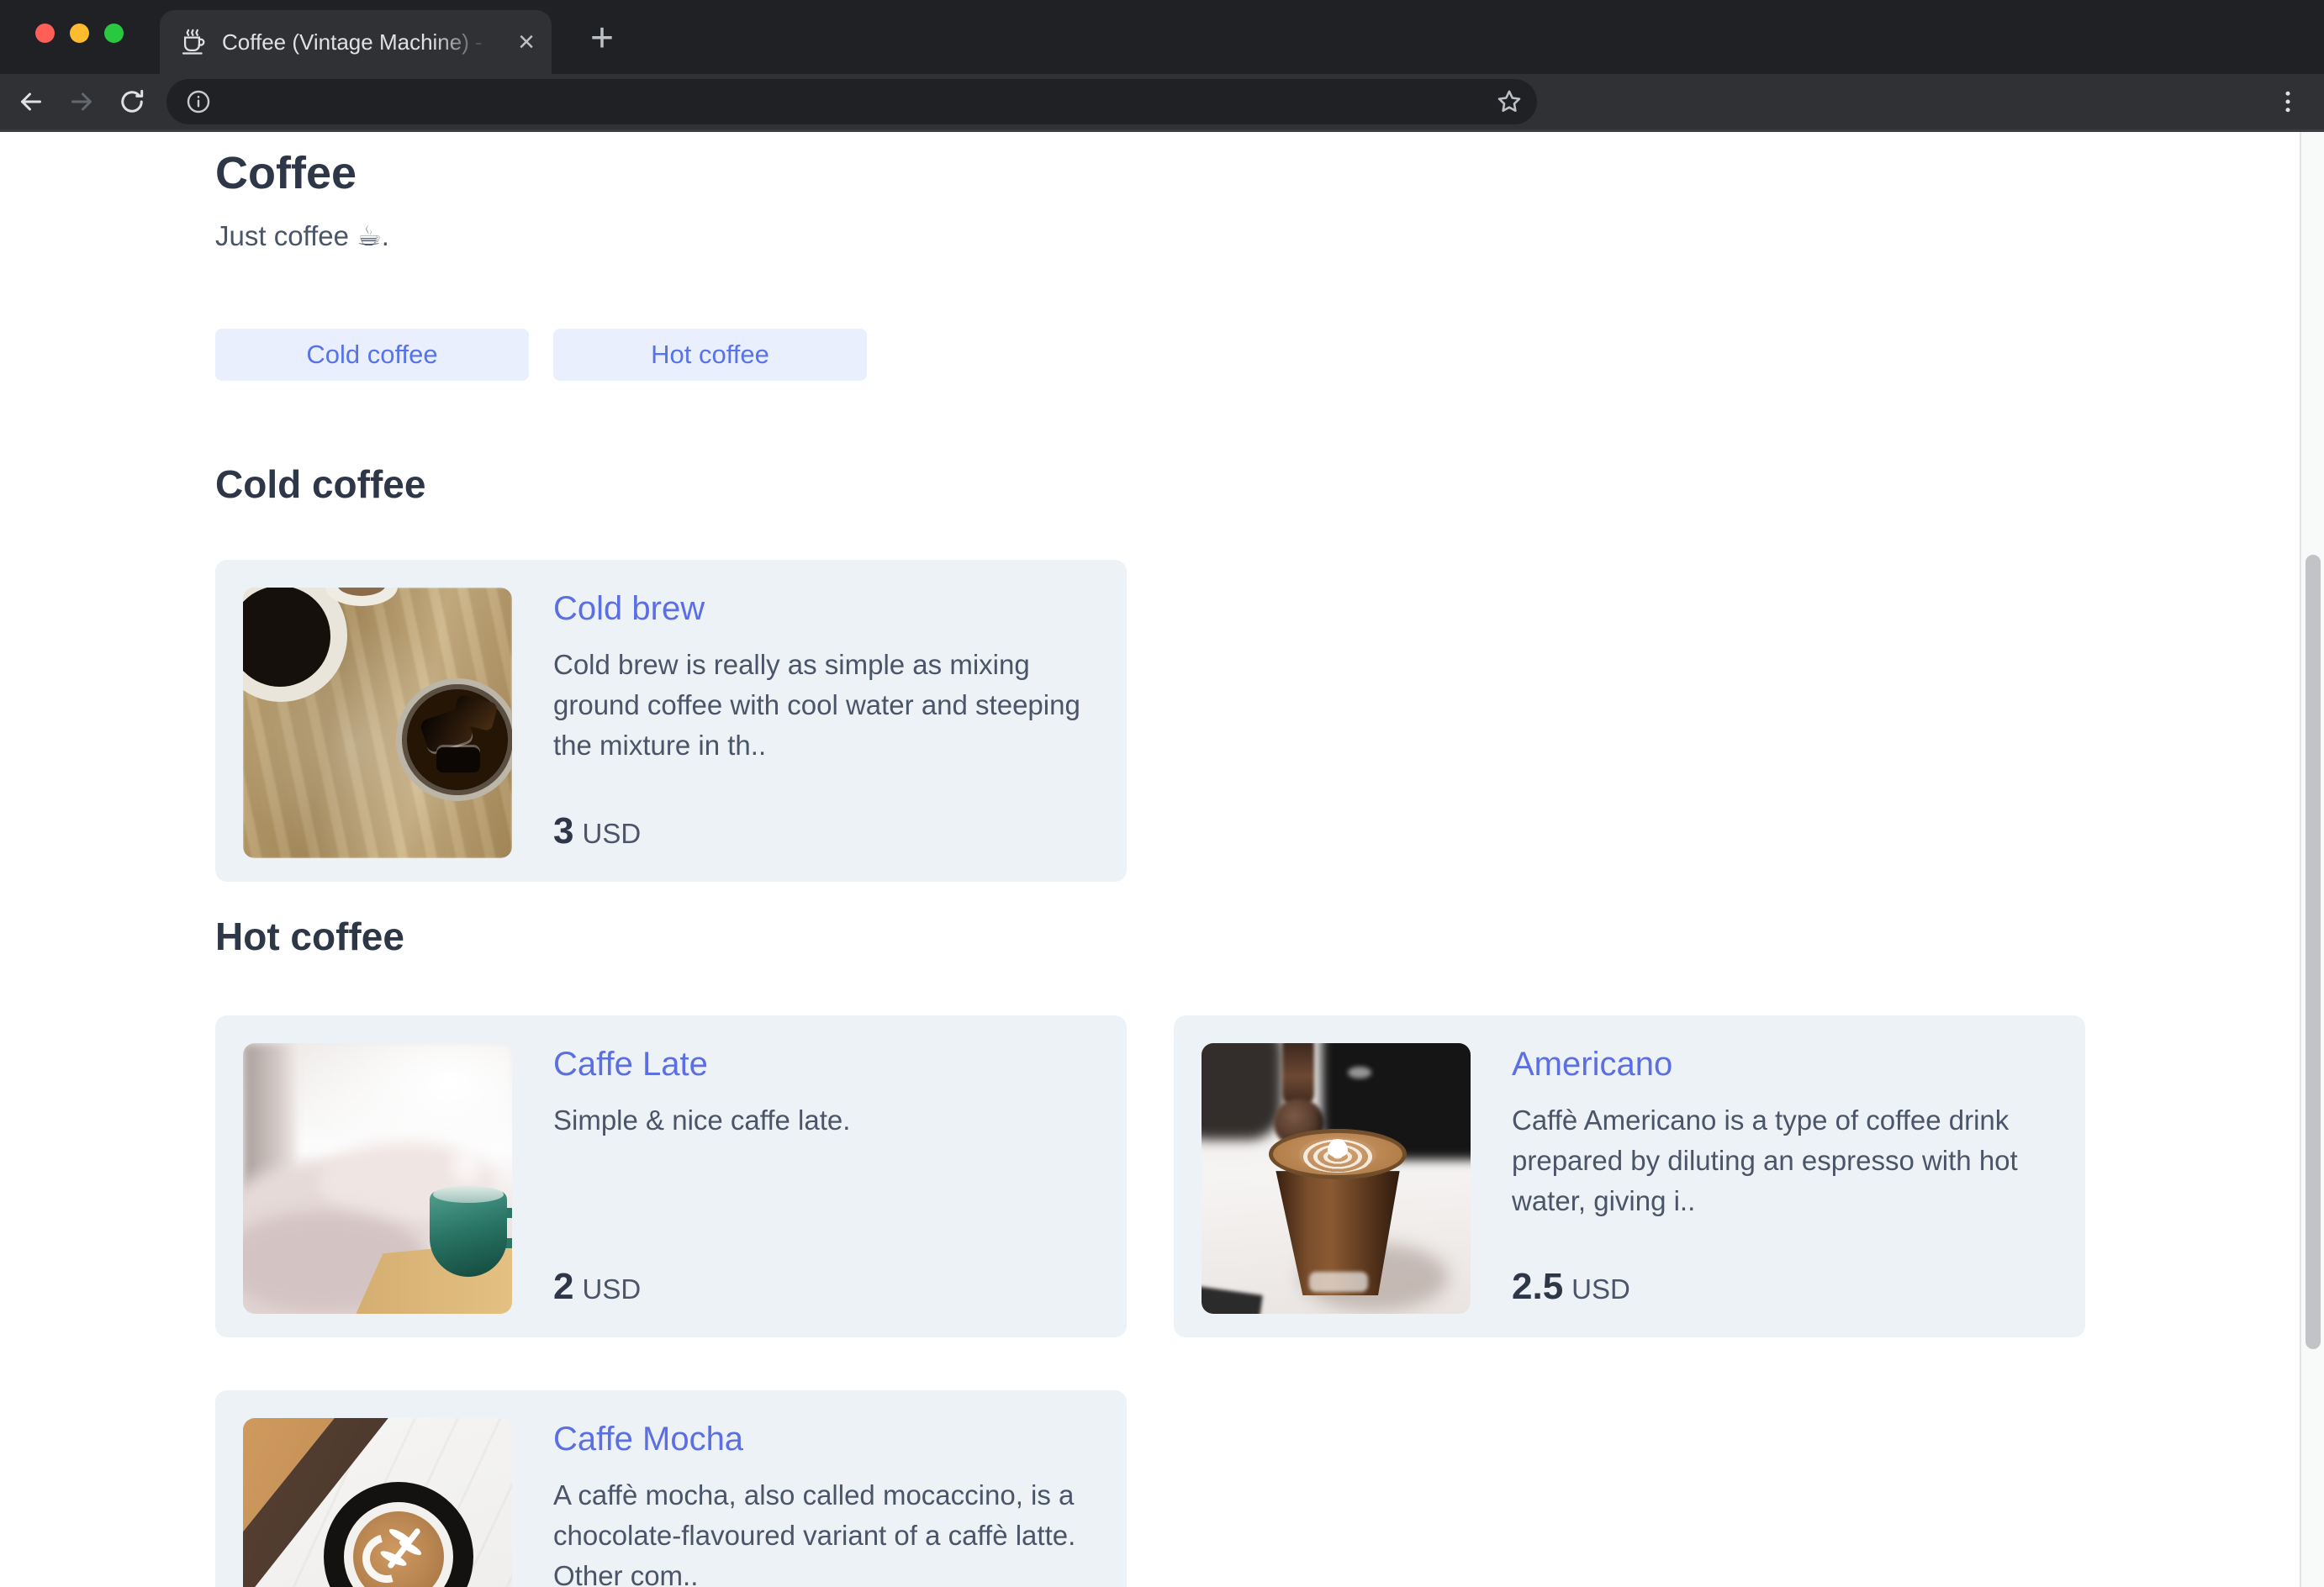 This screenshot has height=1587, width=2324. I want to click on section-heading-hot-coffee: Hot coffee, so click(309, 937).